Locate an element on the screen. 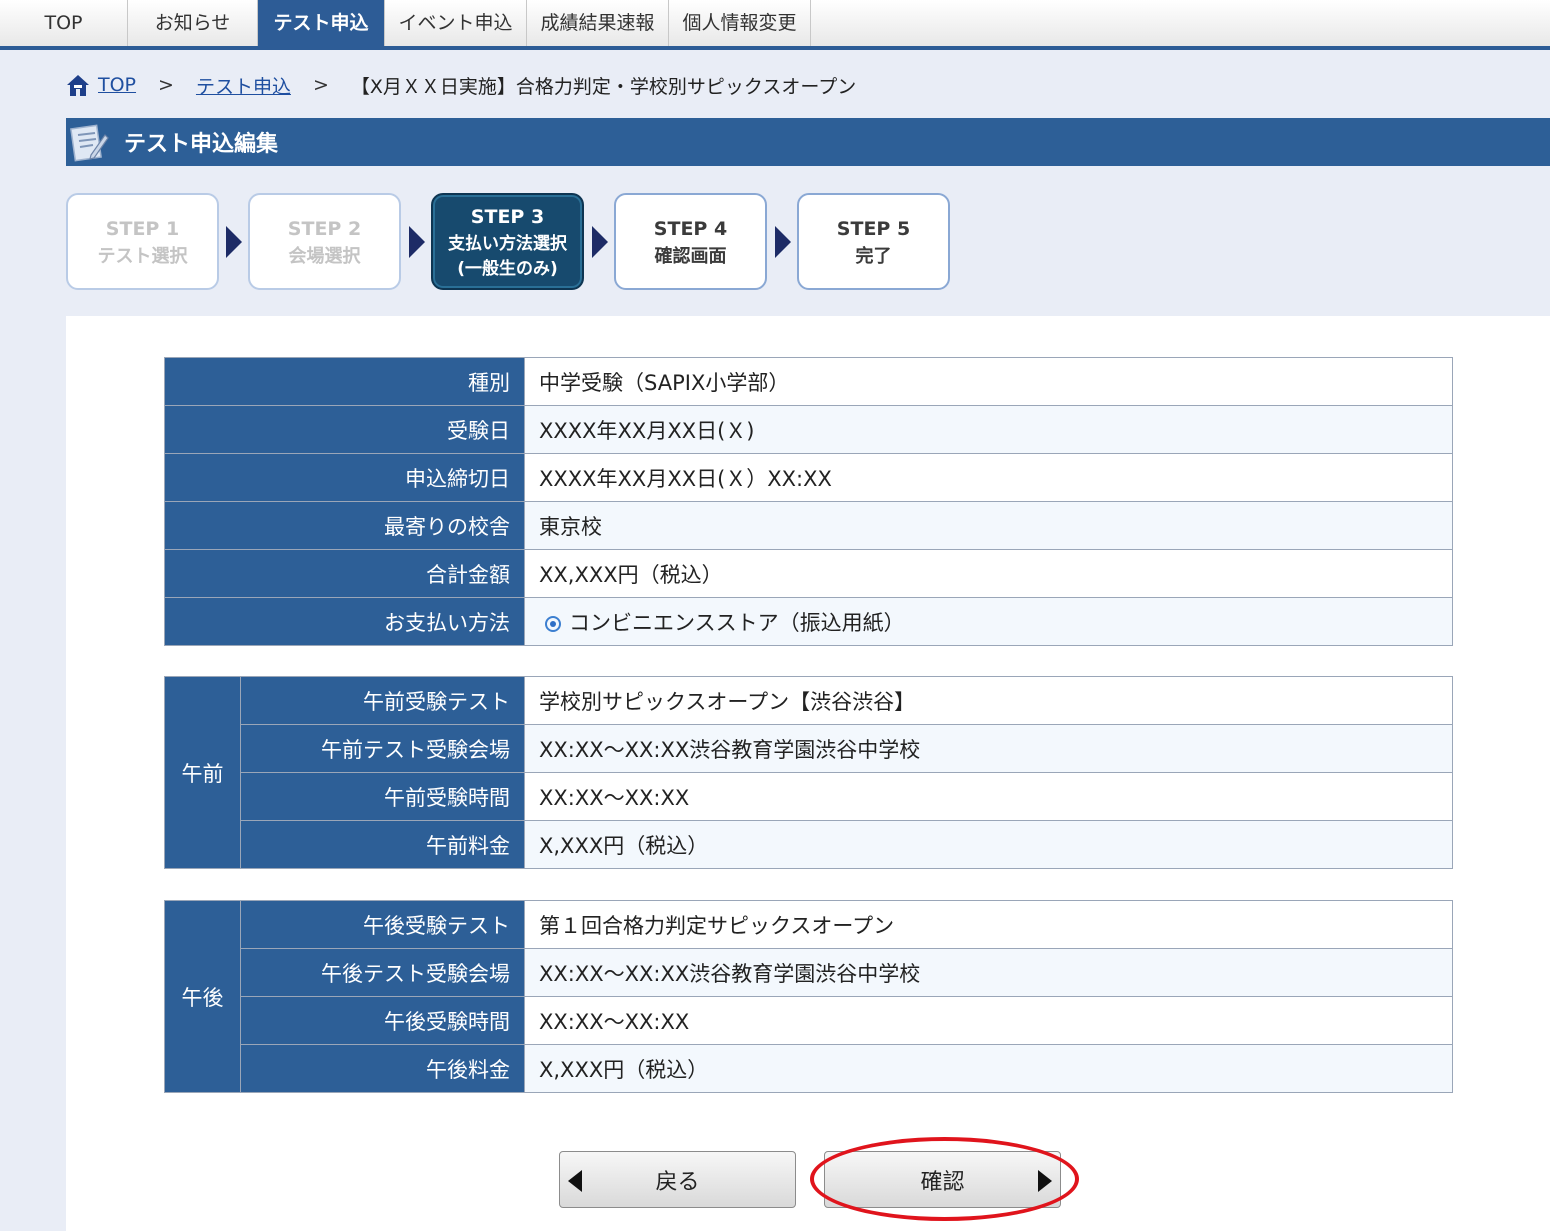 The width and height of the screenshot is (1550, 1231). step-2: STEP 2 会場選択 is located at coordinates (324, 241).